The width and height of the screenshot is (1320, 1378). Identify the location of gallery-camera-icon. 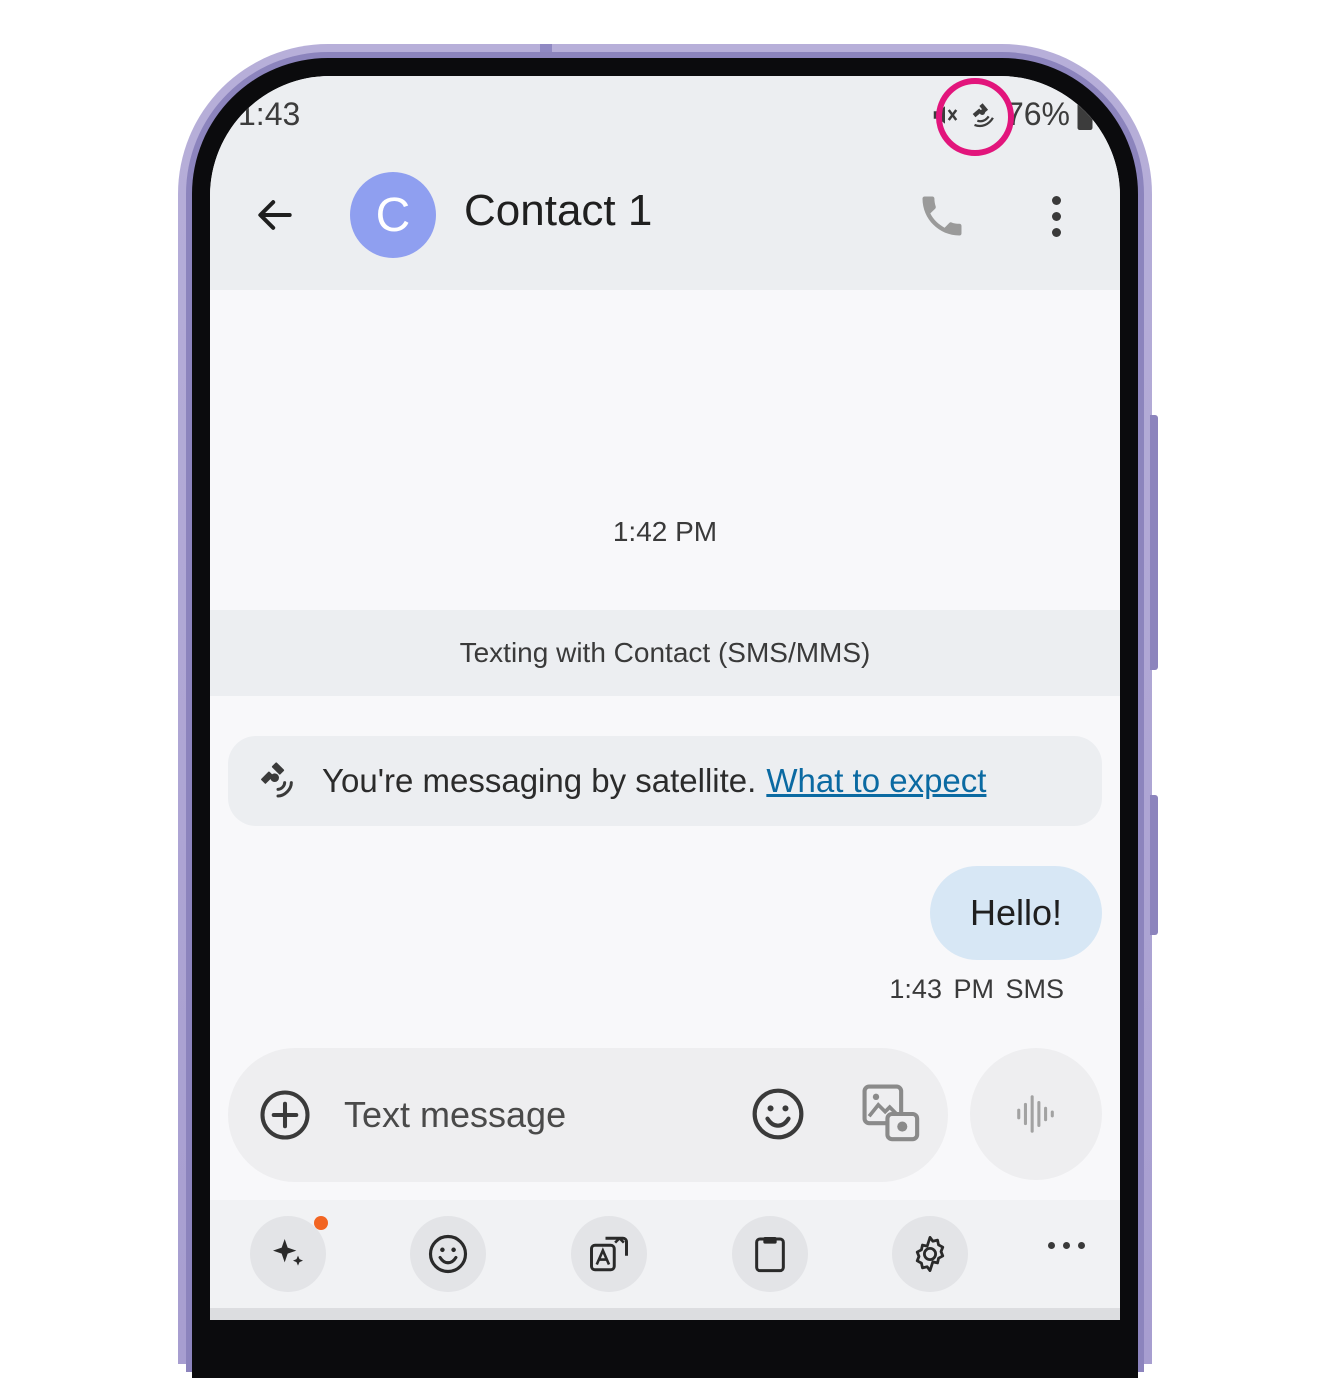
(892, 1114).